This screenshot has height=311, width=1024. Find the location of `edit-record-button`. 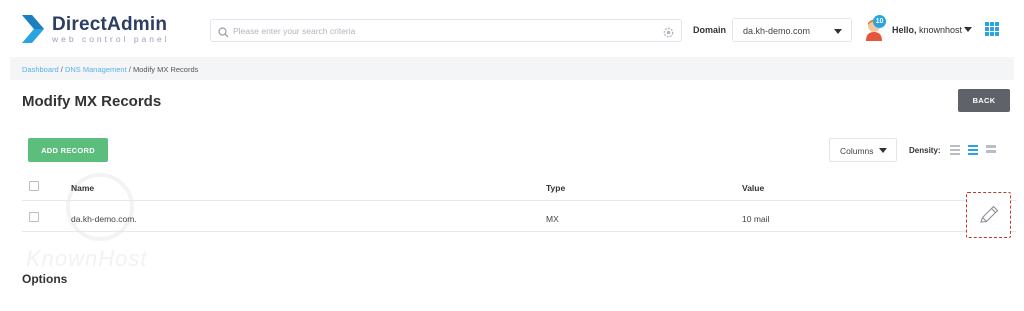

edit-record-button is located at coordinates (988, 215).